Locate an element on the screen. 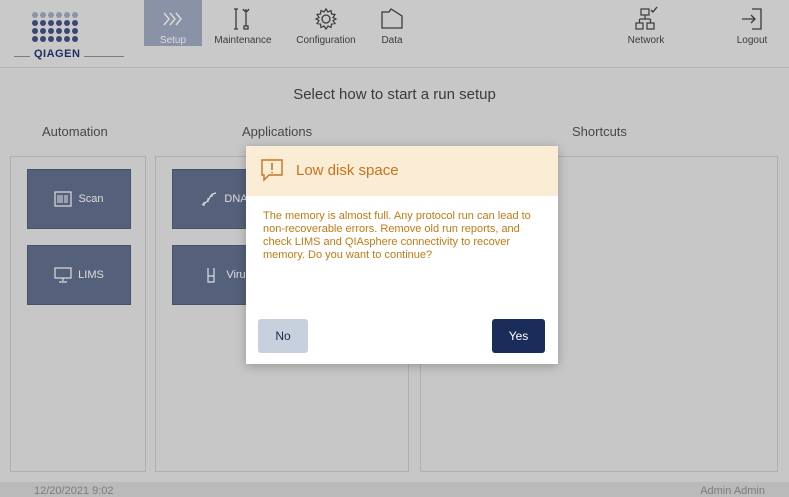 This screenshot has width=789, height=497. dialog-header: Low disk space is located at coordinates (402, 171).